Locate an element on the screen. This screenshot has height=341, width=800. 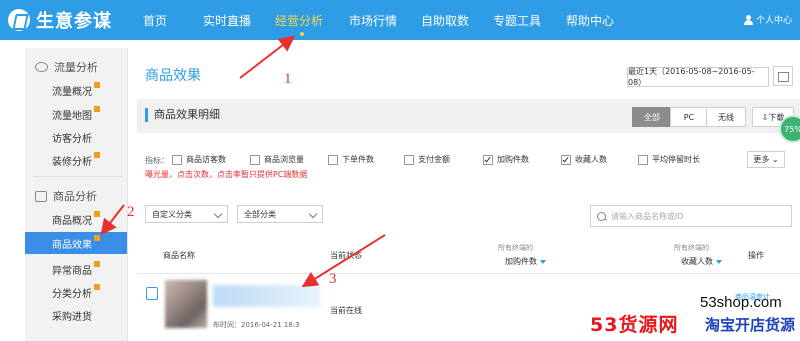
custom-category-select: 自定义分类 is located at coordinates (186, 214).